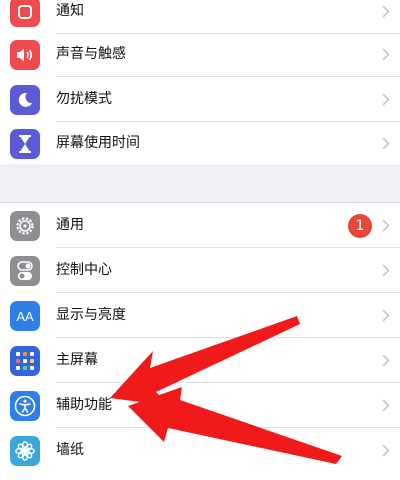 The image size is (400, 480). What do you see at coordinates (25, 100) in the screenshot?
I see `moon-icon` at bounding box center [25, 100].